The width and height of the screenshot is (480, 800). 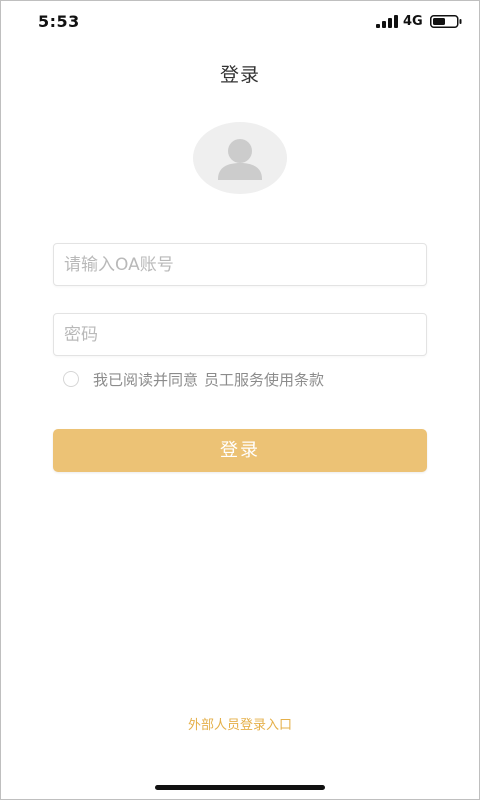 I want to click on user-silhouette-icon, so click(x=240, y=159).